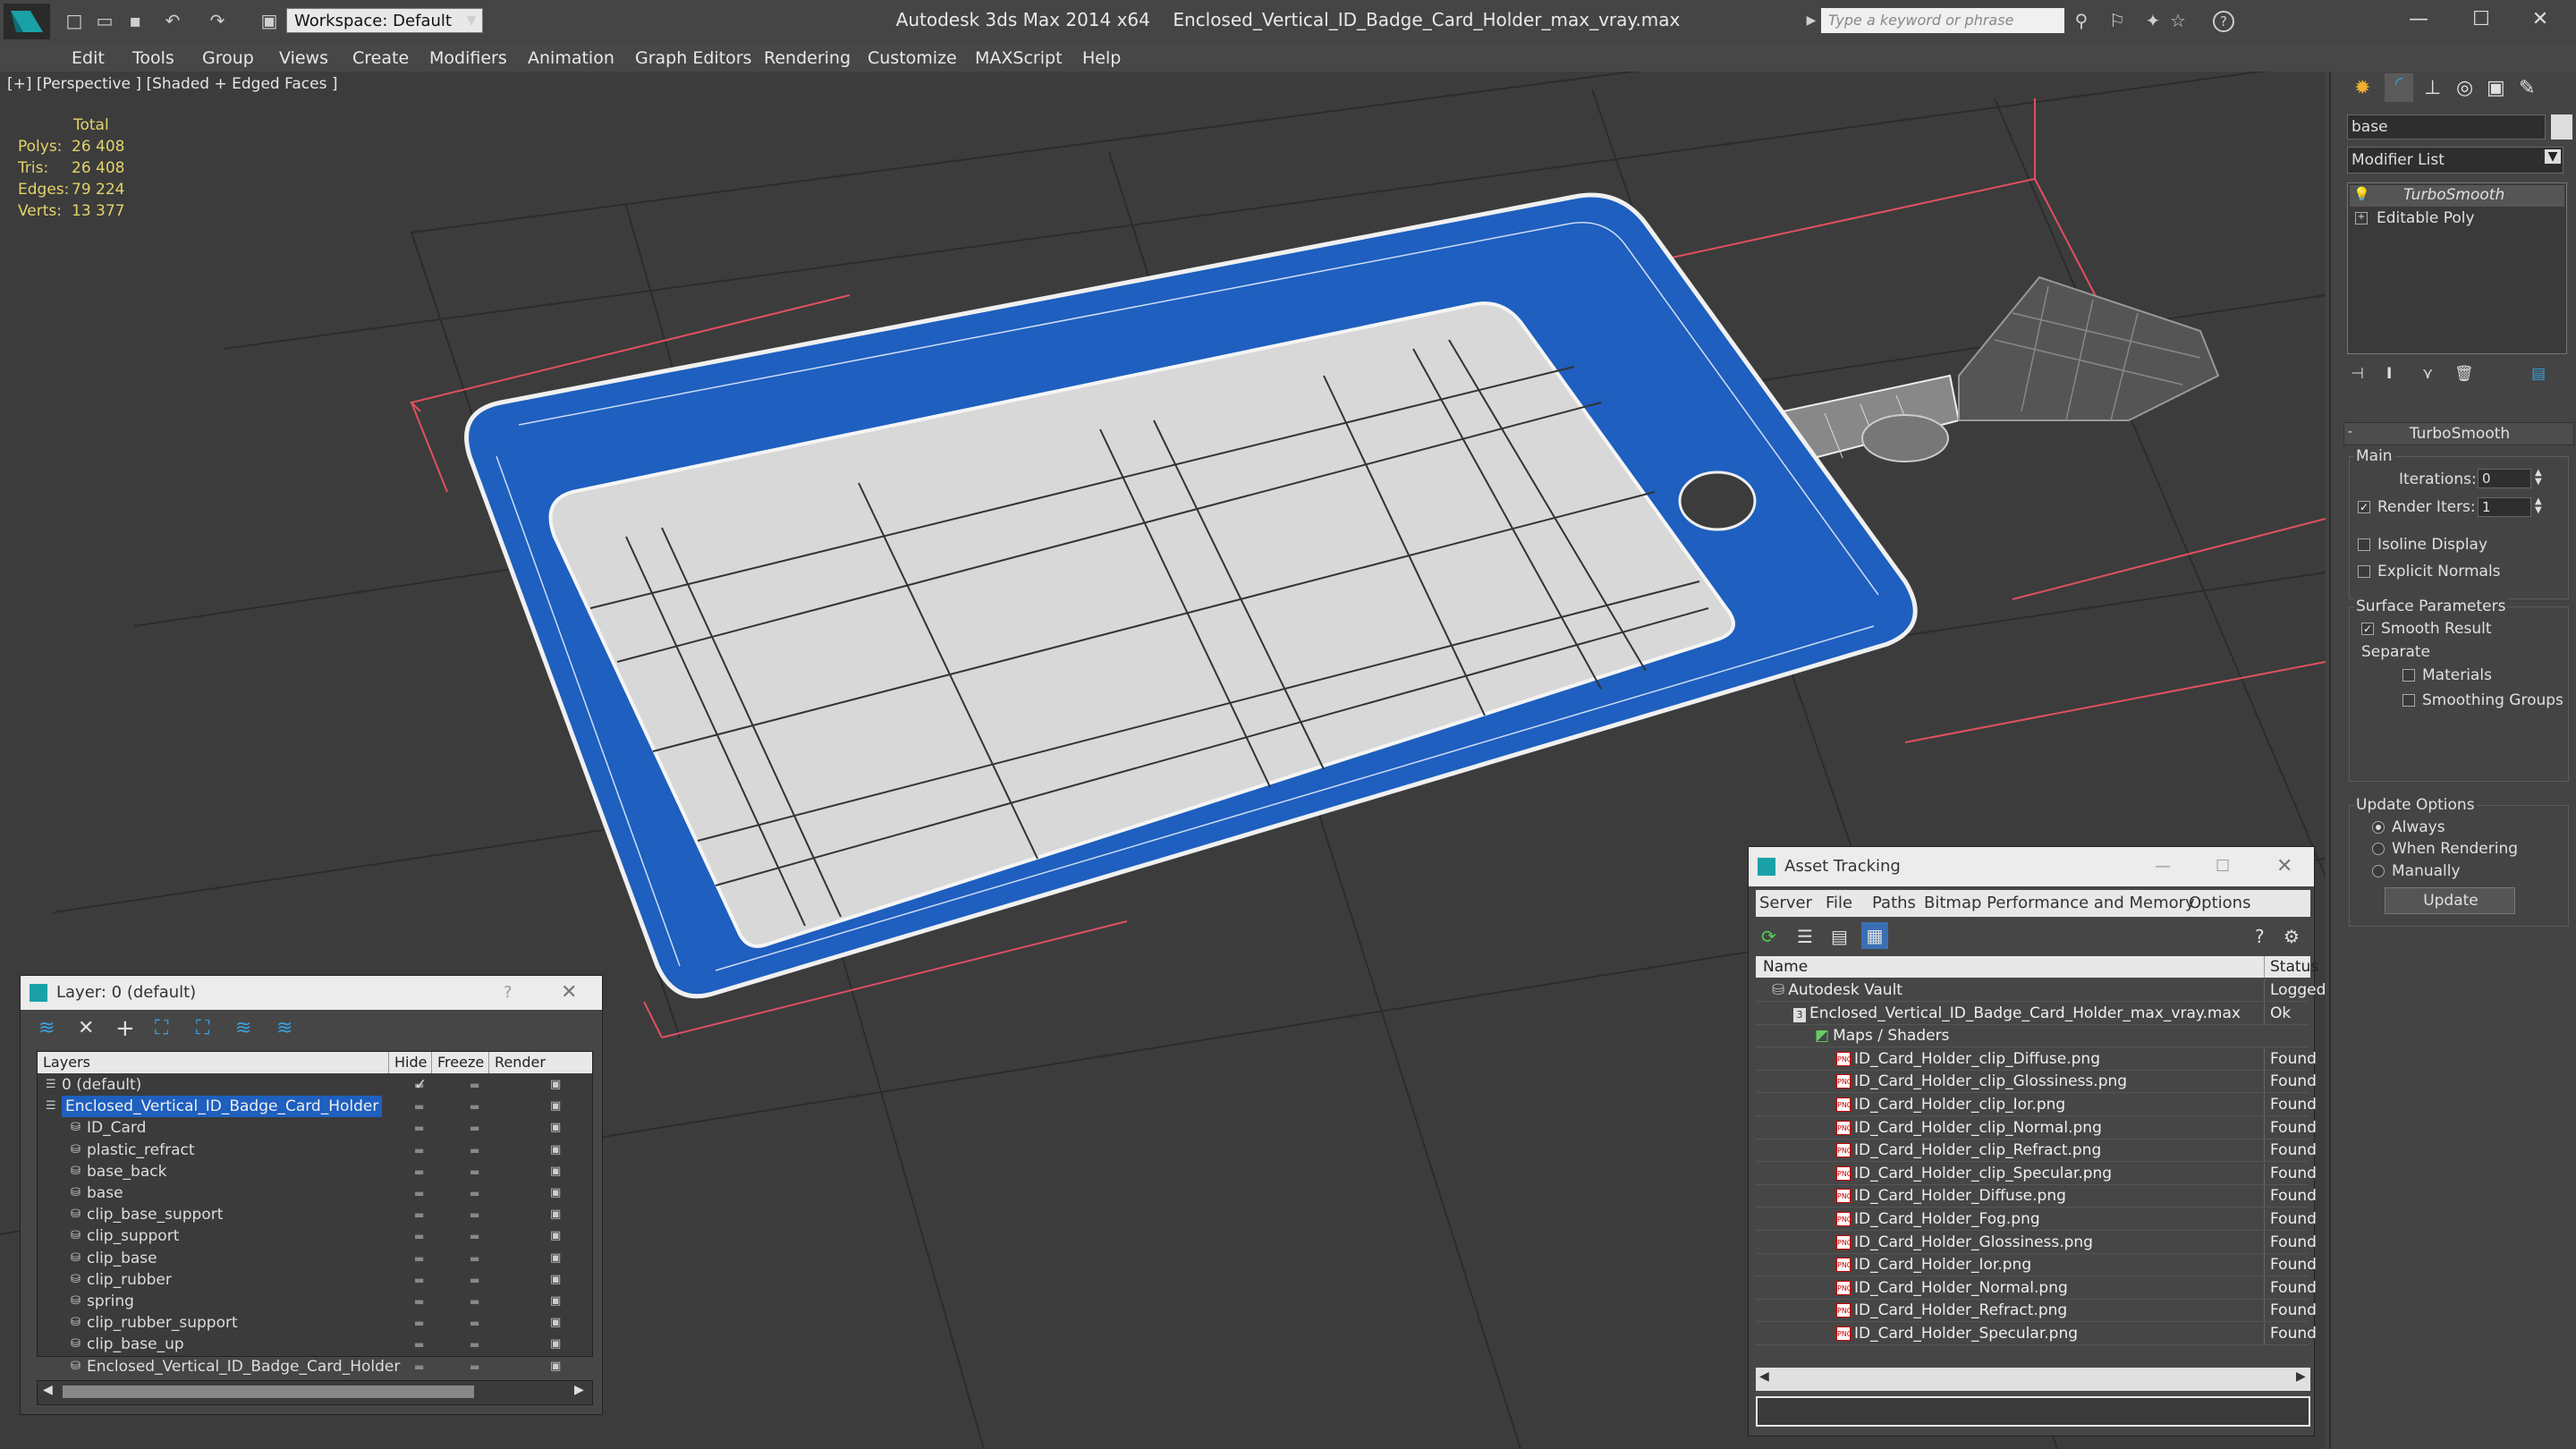 Image resolution: width=2576 pixels, height=1449 pixels. Describe the element at coordinates (2223, 21) in the screenshot. I see `help-icon: ?` at that location.